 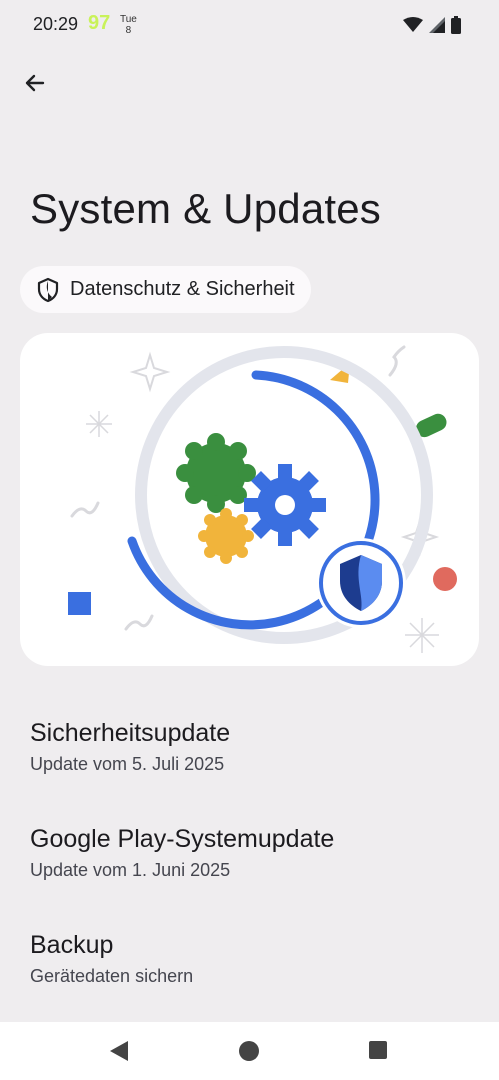 What do you see at coordinates (56, 24) in the screenshot?
I see `status-time: 20:29` at bounding box center [56, 24].